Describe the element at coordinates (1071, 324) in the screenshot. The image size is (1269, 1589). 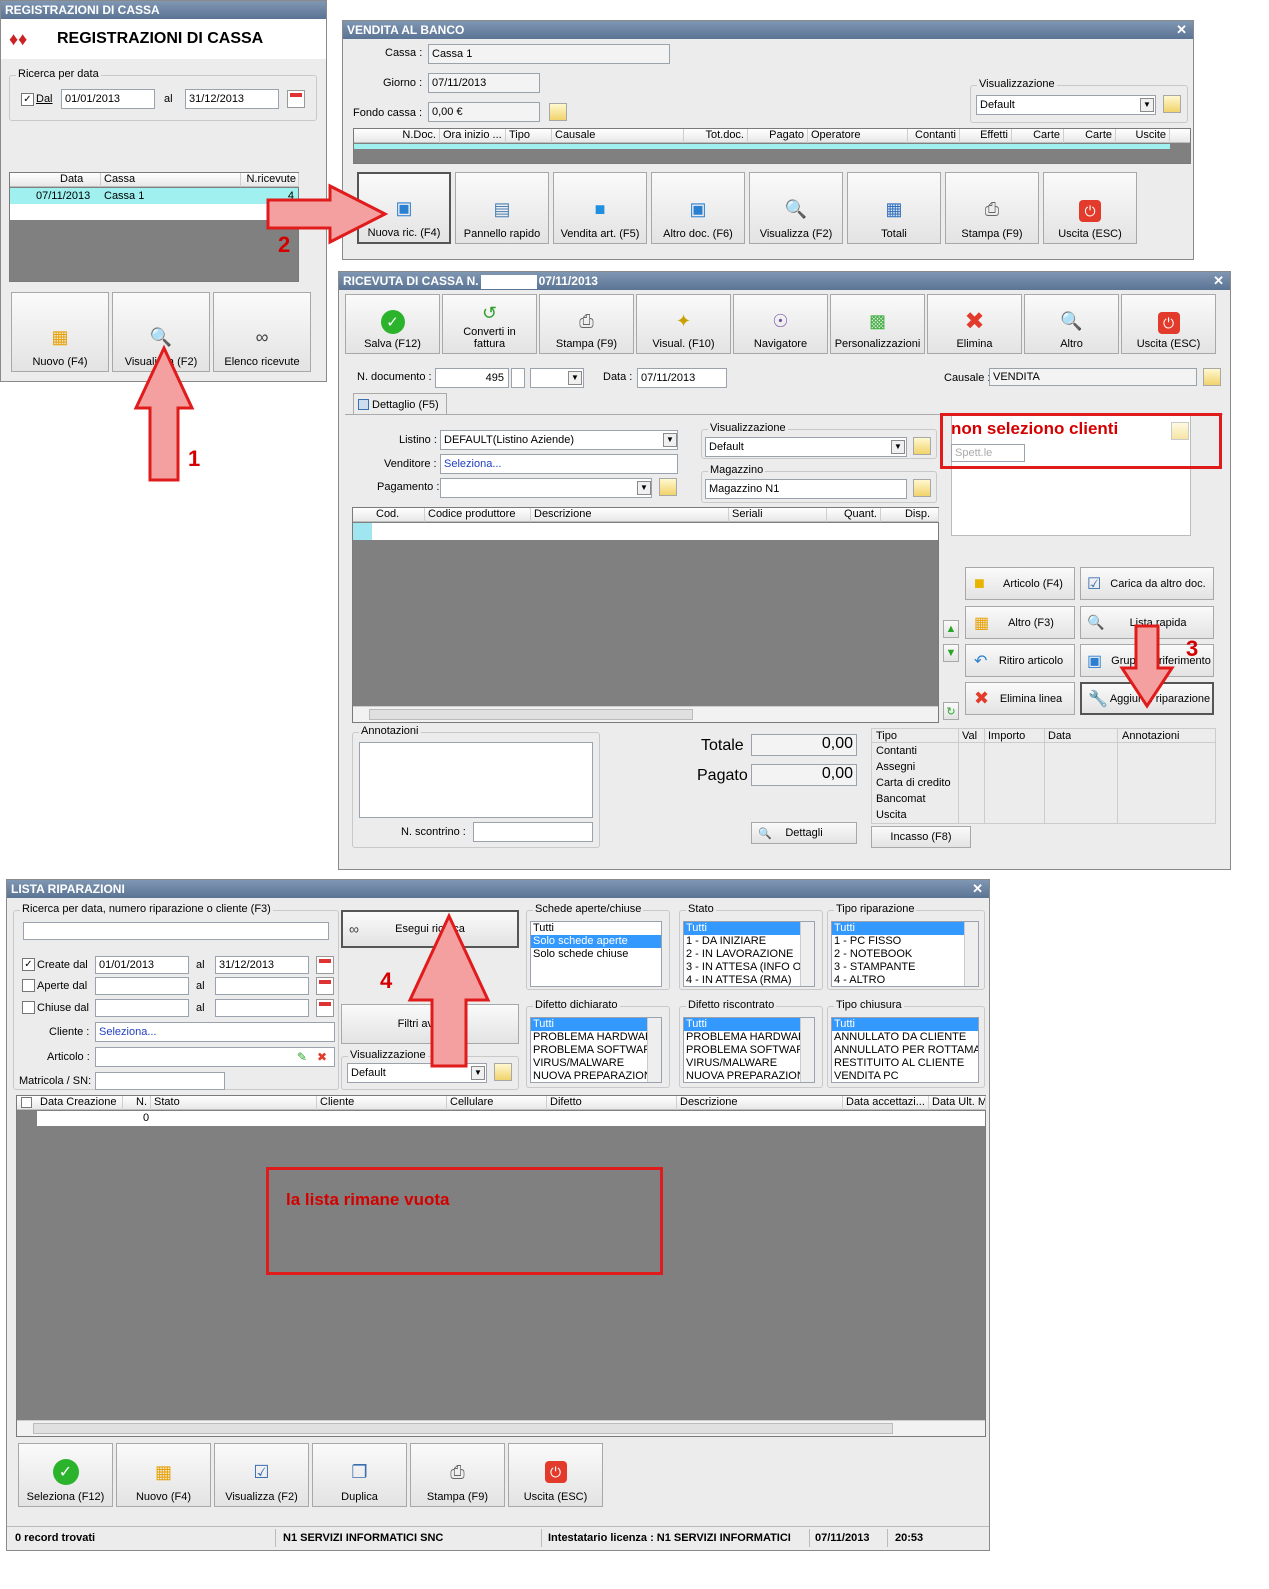
I see `altro-button: 🔍 Altro` at that location.